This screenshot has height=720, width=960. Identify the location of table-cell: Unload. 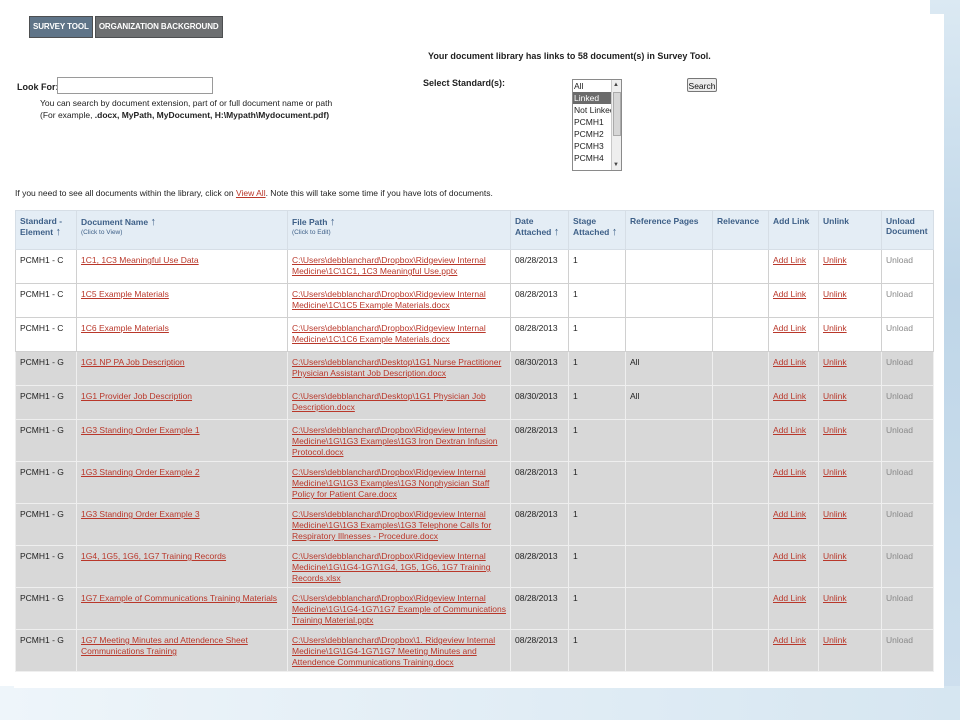
(907, 266).